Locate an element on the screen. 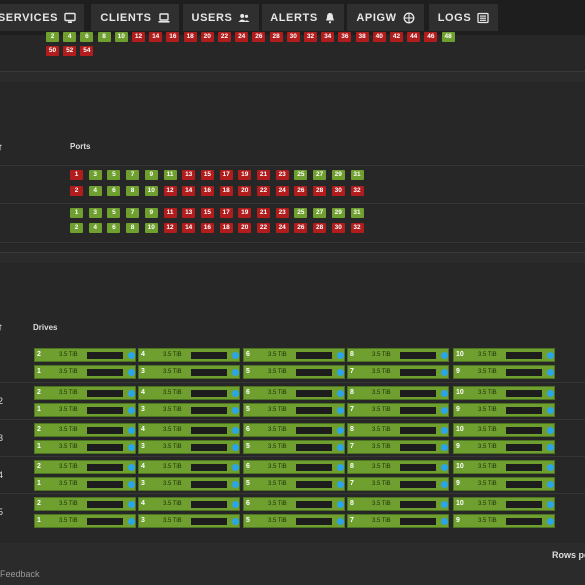 This screenshot has width=585, height=585. port-25: 25 is located at coordinates (301, 213).